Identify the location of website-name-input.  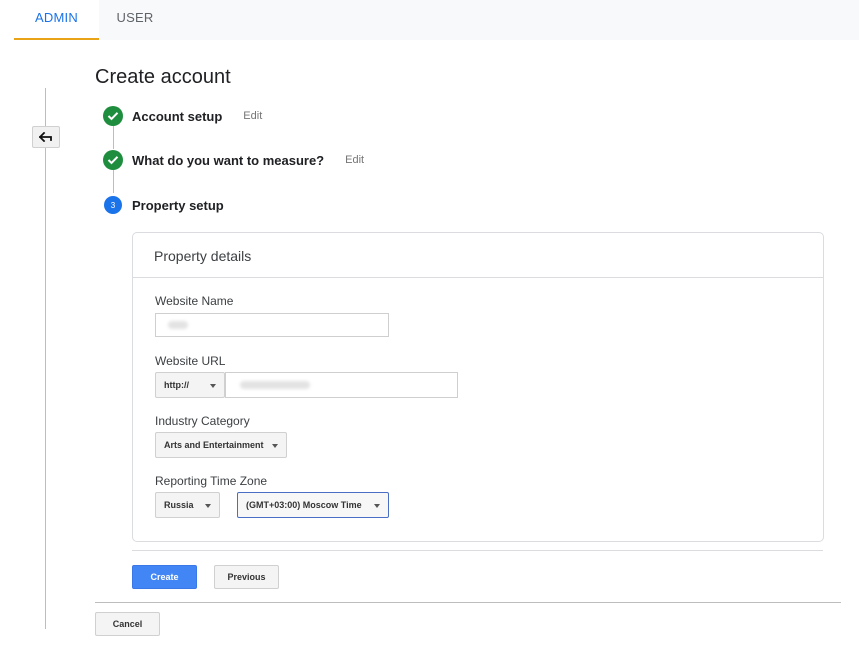
(272, 325).